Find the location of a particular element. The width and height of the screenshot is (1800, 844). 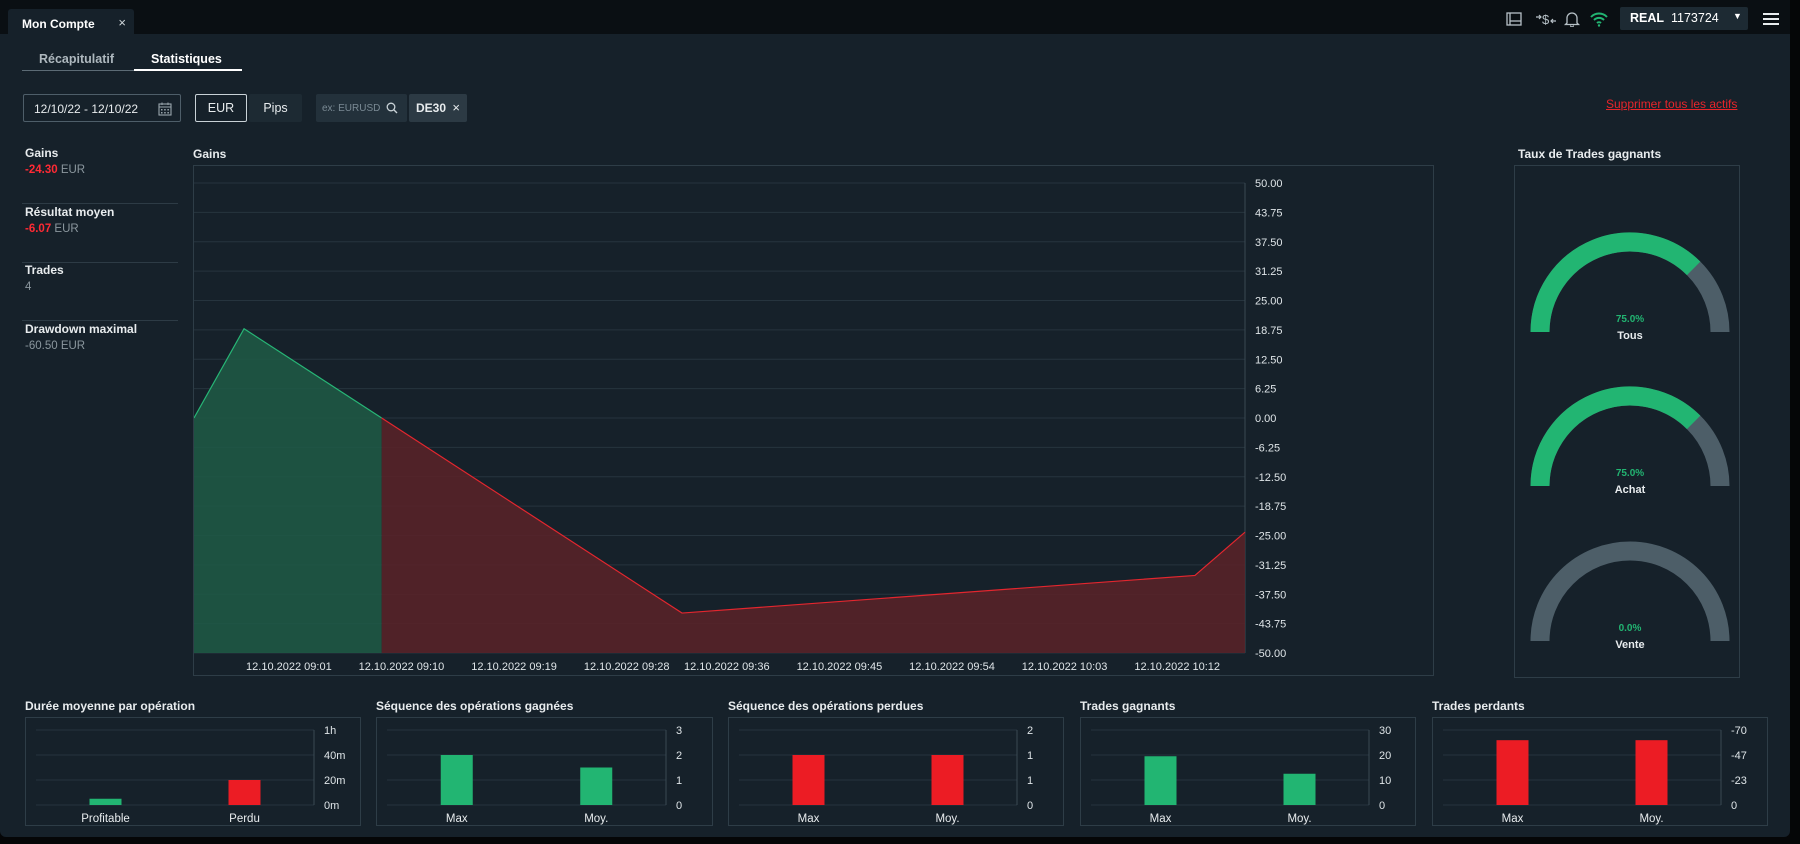

date-range-picker: 12/10/22 - 12/10/22 is located at coordinates (102, 108).